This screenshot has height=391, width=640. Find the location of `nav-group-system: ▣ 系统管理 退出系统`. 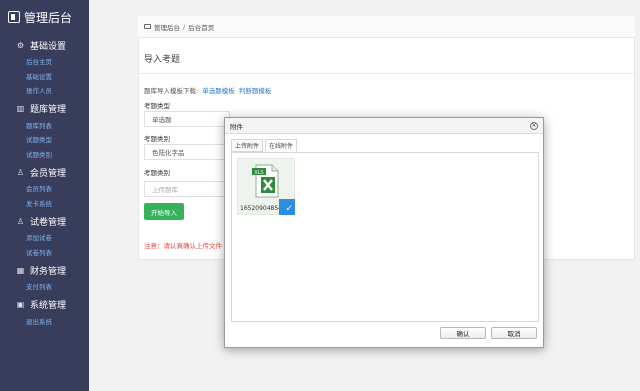

nav-group-system: ▣ 系统管理 退出系统 is located at coordinates (44, 312).